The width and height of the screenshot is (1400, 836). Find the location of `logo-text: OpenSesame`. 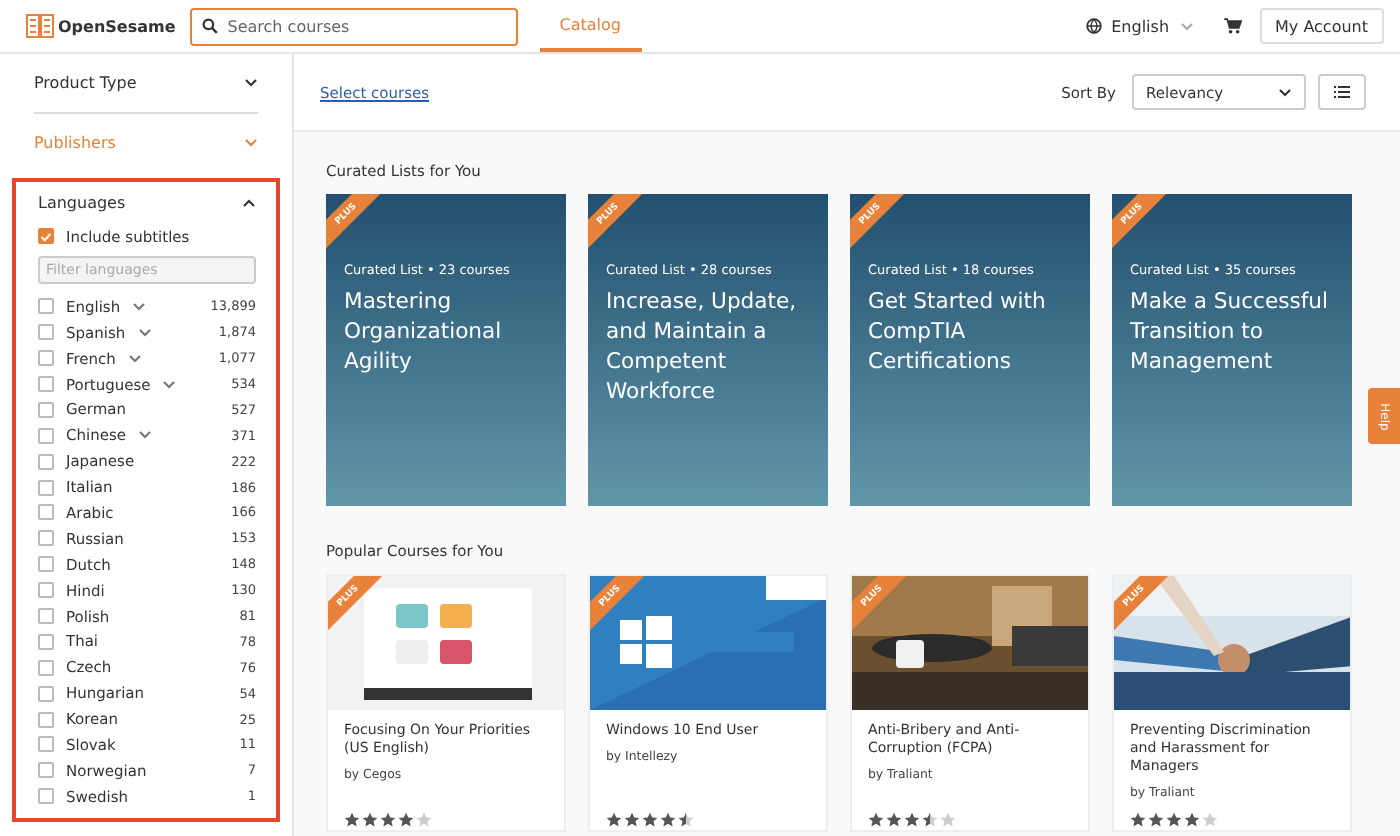

logo-text: OpenSesame is located at coordinates (117, 26).